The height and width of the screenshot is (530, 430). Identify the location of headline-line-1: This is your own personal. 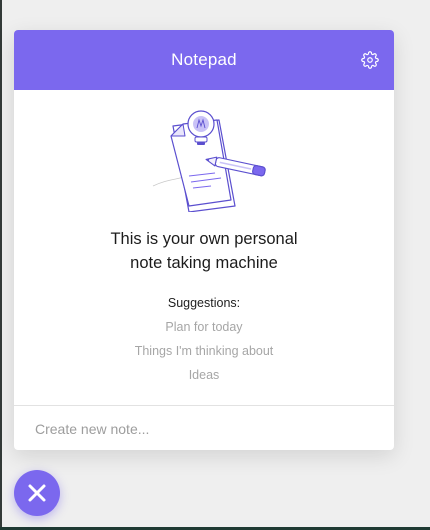
(204, 239).